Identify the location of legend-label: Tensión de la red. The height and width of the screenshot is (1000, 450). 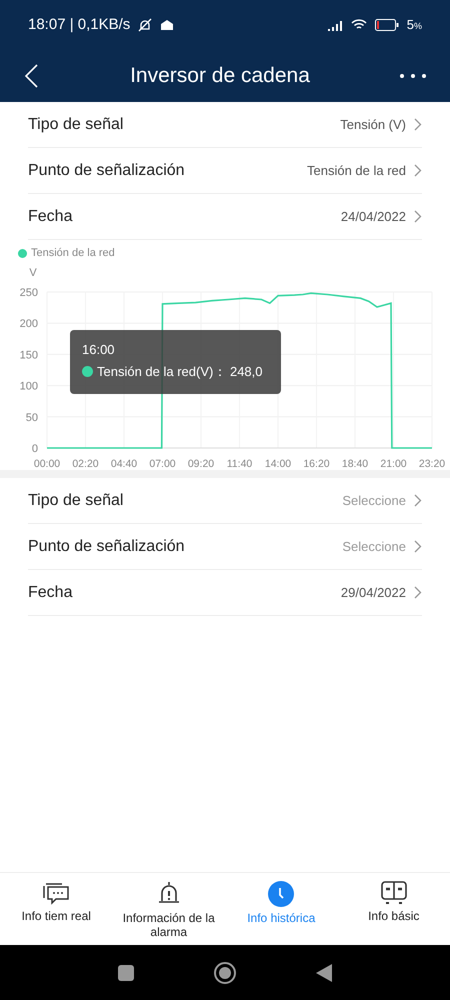
(73, 253).